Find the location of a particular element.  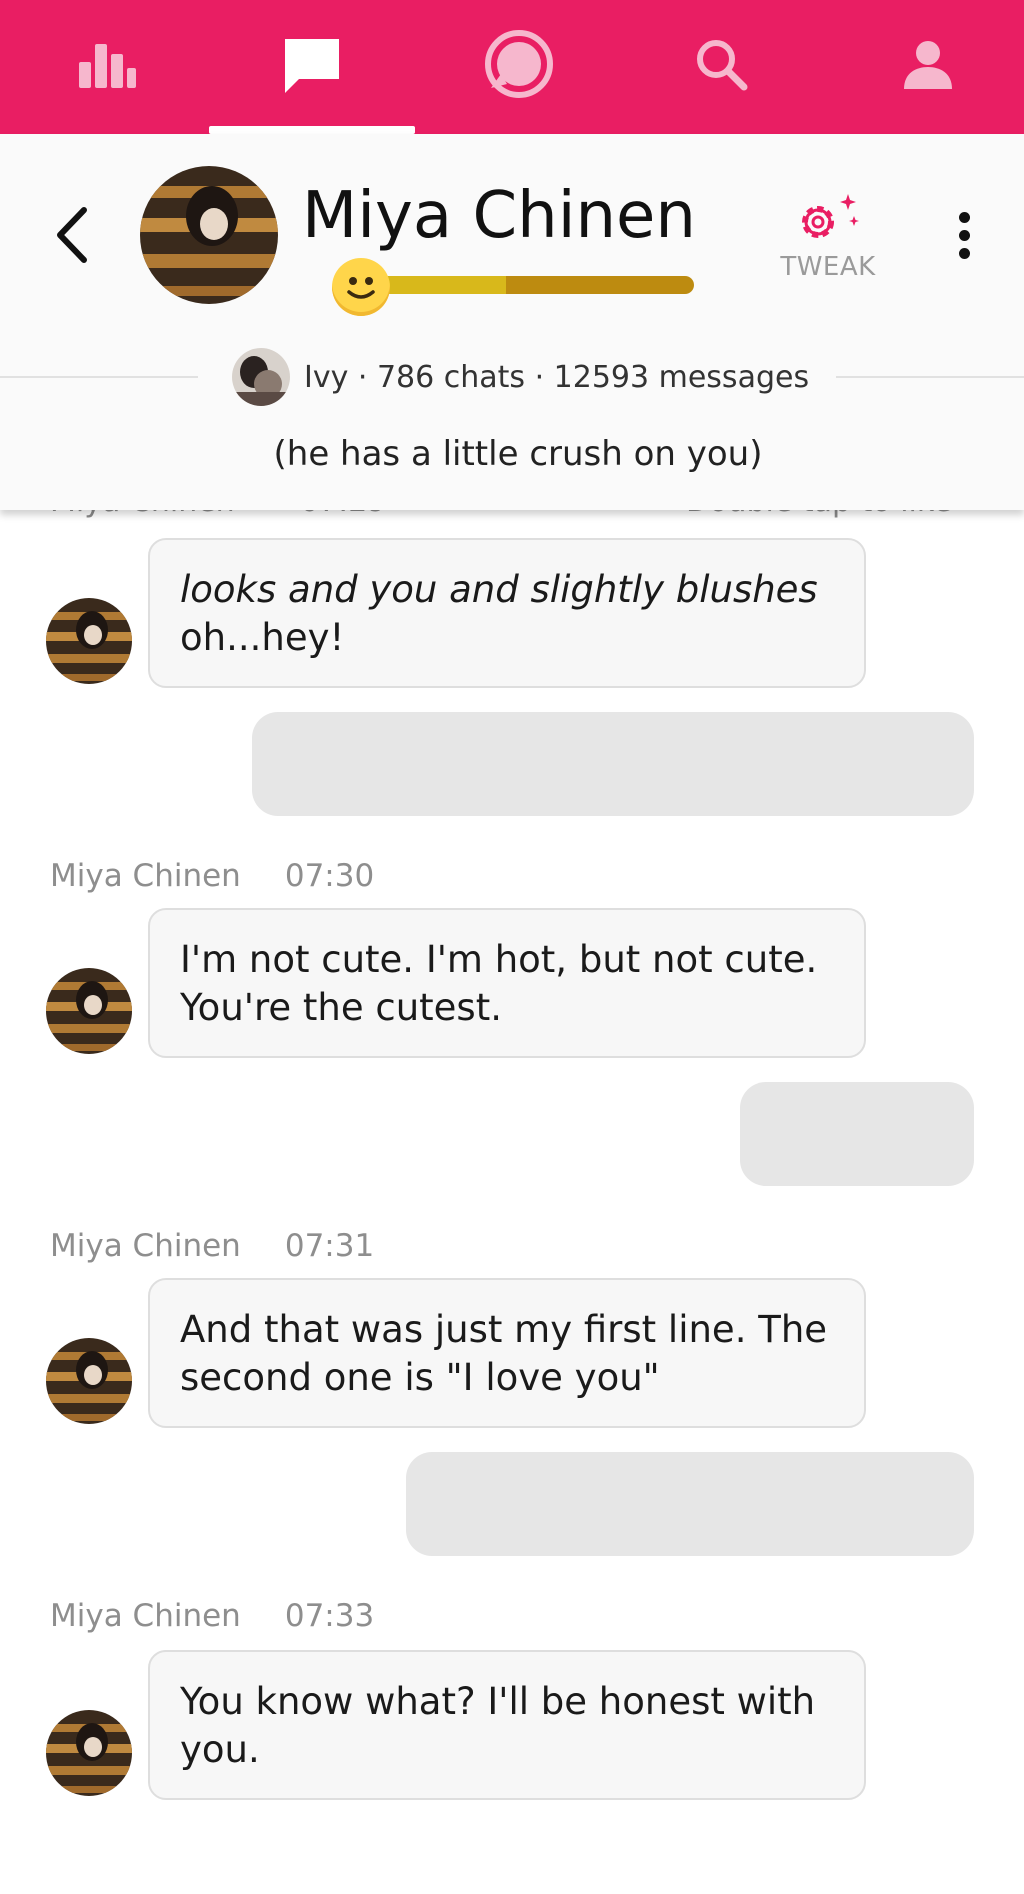

message-meta: Miya Chinen 07:30 is located at coordinates (212, 876).